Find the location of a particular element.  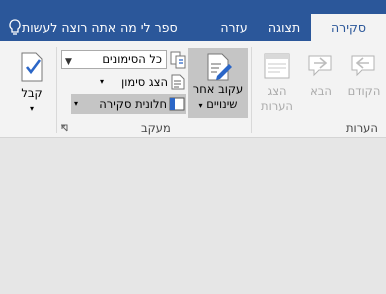

next-comment-button: הבא is located at coordinates (321, 75).